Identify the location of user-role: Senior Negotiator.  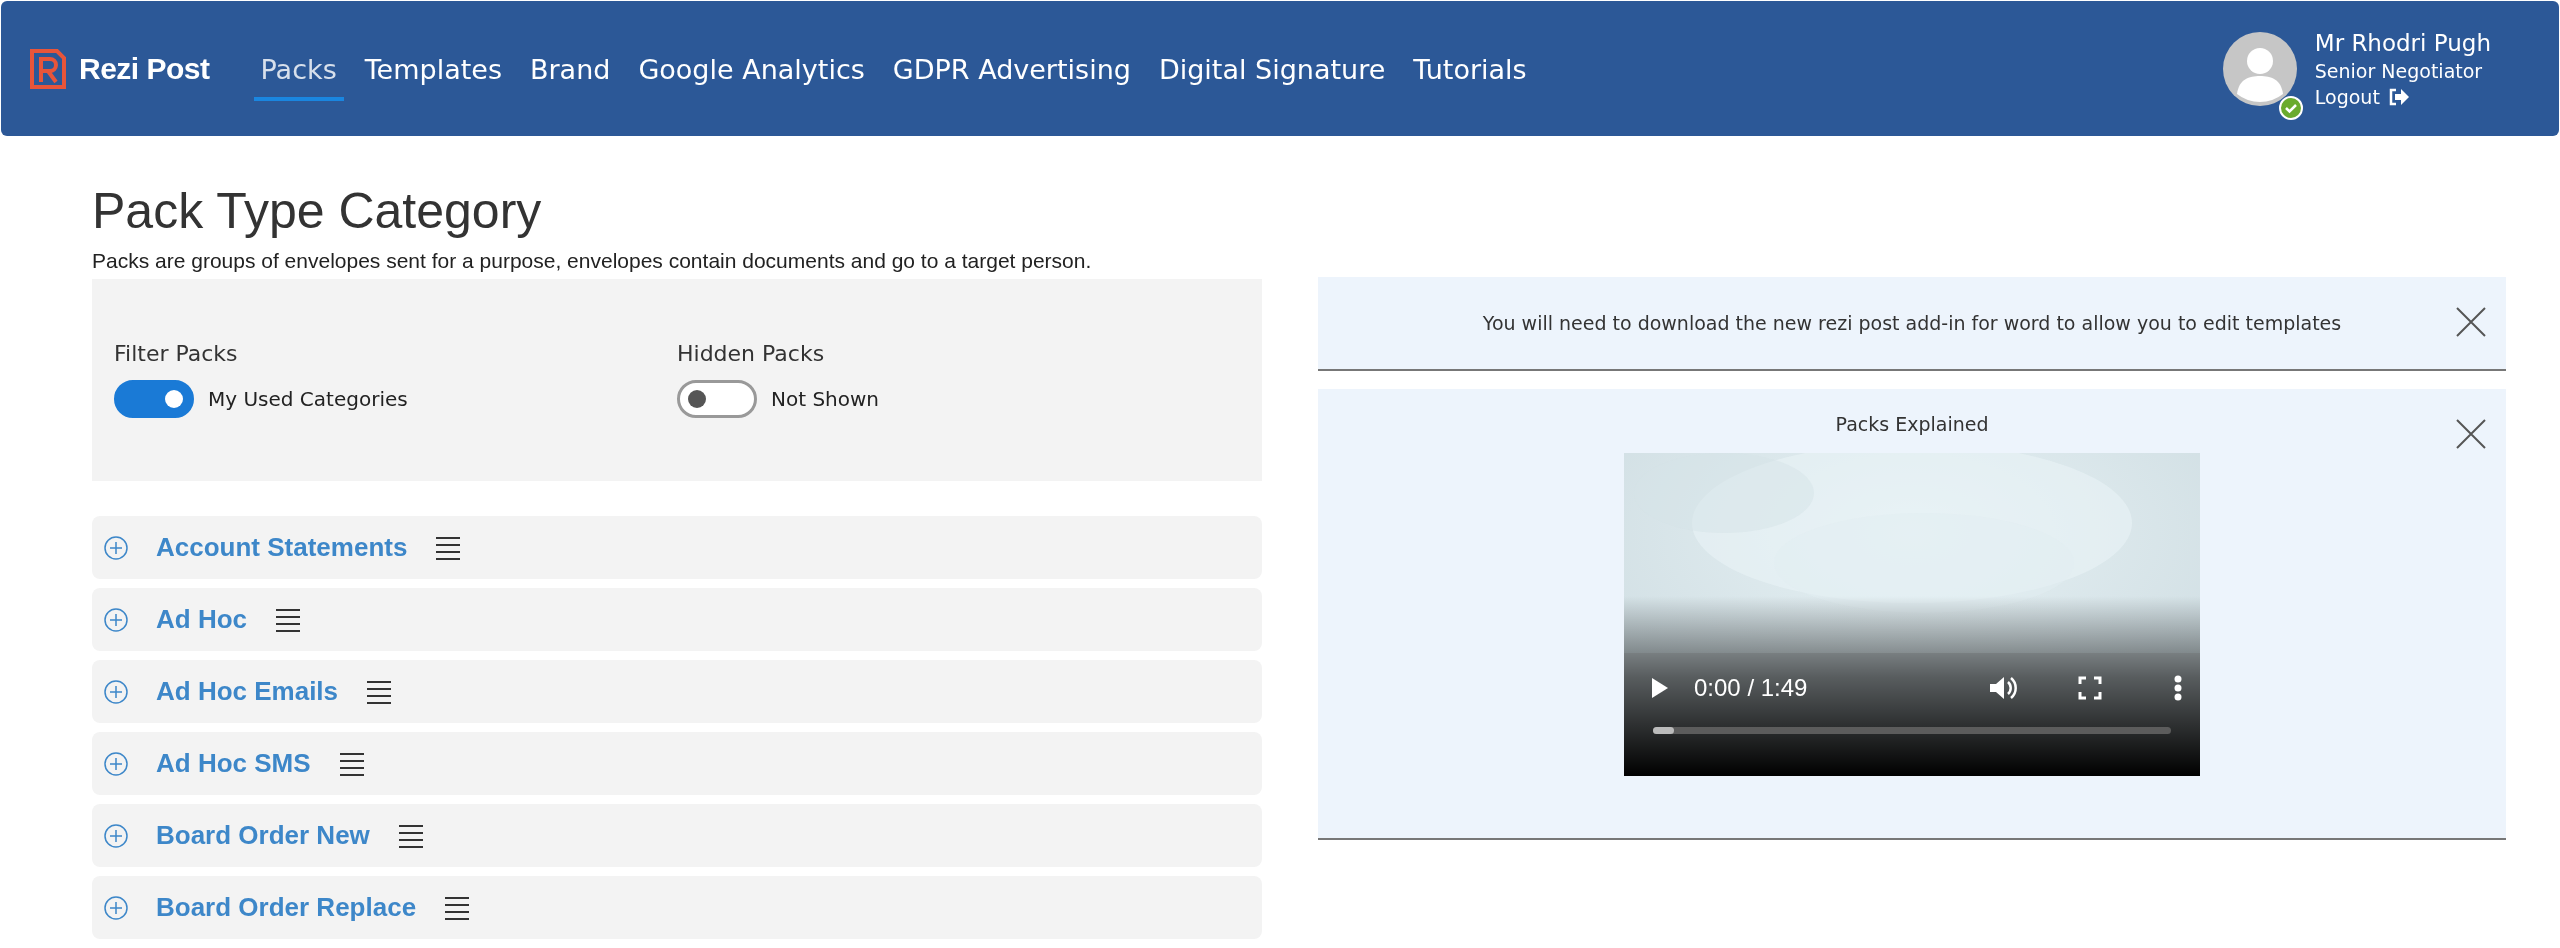
(2399, 70).